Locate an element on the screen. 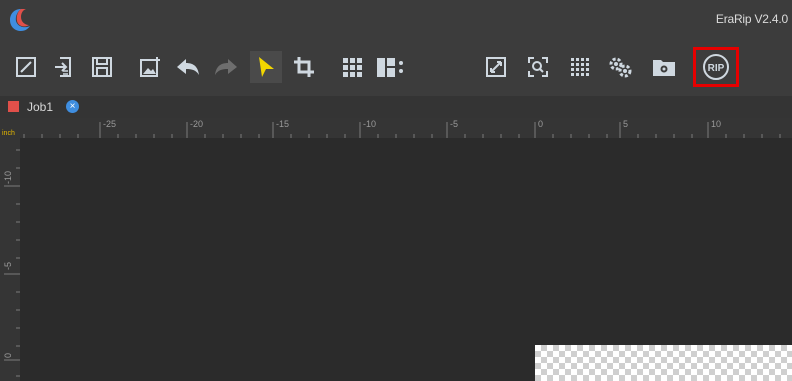  crop-button is located at coordinates (304, 67).